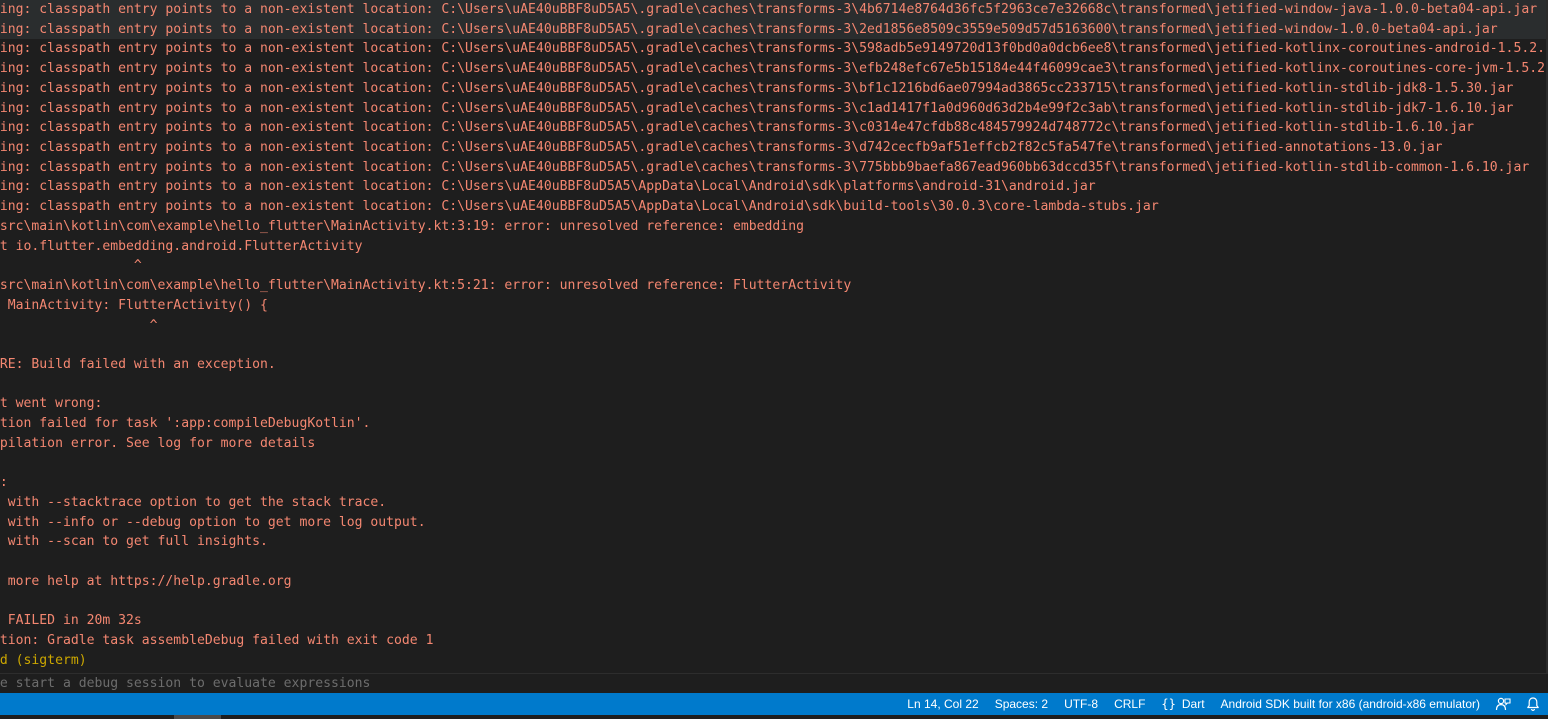  Describe the element at coordinates (138, 364) in the screenshot. I see `console-line: URE: Build failed with an exception.` at that location.